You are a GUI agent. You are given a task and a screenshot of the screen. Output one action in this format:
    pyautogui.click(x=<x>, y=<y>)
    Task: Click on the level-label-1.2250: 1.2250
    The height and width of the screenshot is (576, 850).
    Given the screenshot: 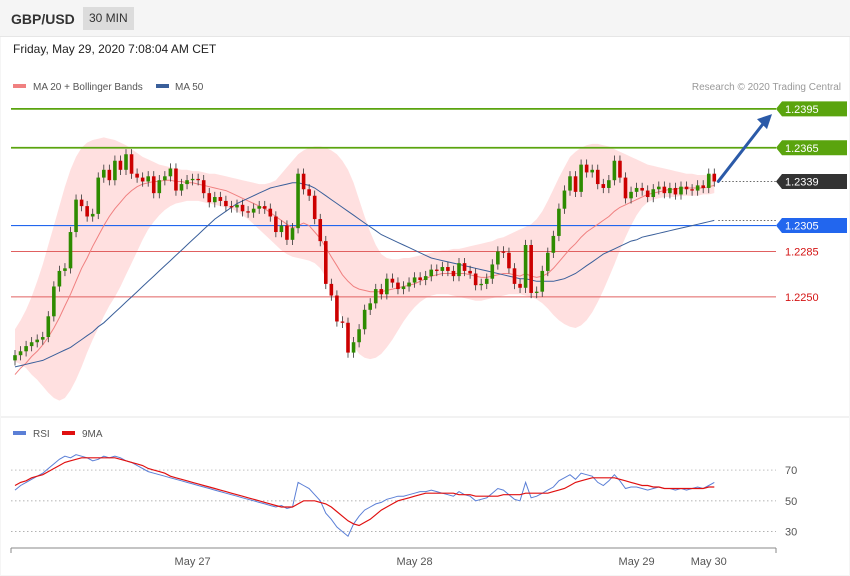 What is the action you would take?
    pyautogui.click(x=802, y=298)
    